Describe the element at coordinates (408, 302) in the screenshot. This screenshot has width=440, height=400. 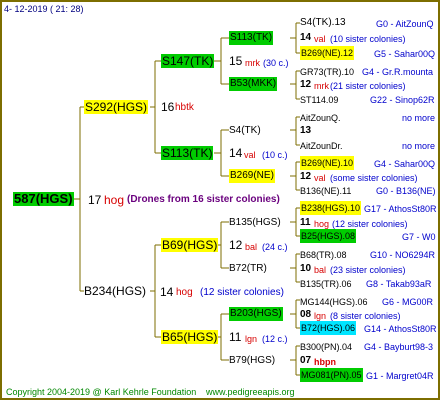
I see `dd-s-a-info: G6 - MG00R` at that location.